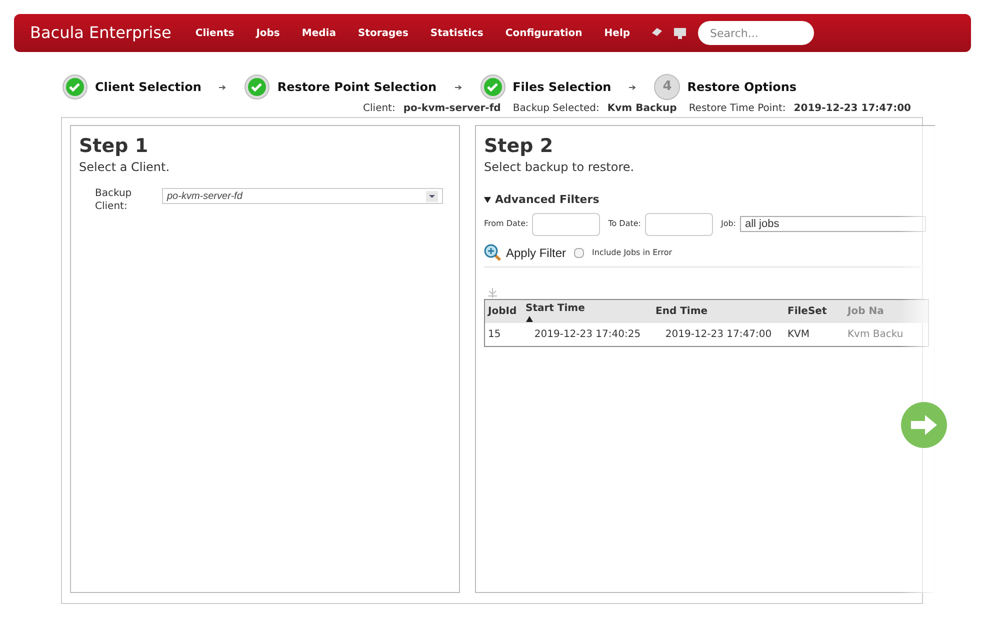 Image resolution: width=991 pixels, height=631 pixels. I want to click on nav-link: Jobs, so click(268, 33).